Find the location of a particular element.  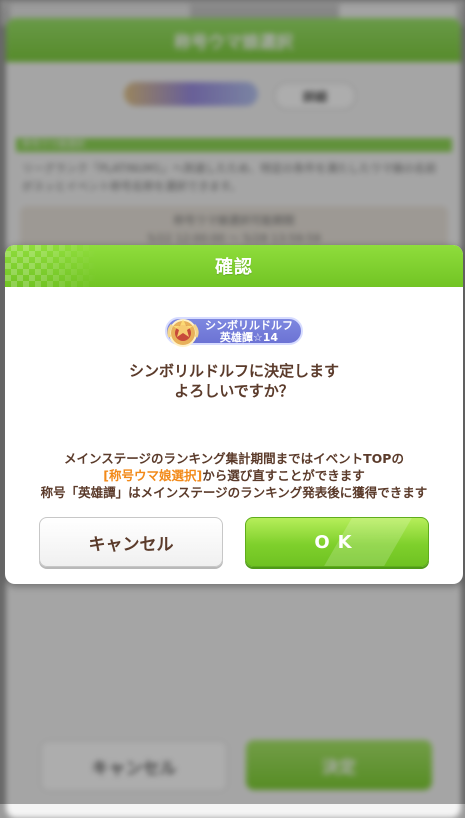

notice-line1: メインステージのランキング集計期間まではイベントTOPの is located at coordinates (234, 458).